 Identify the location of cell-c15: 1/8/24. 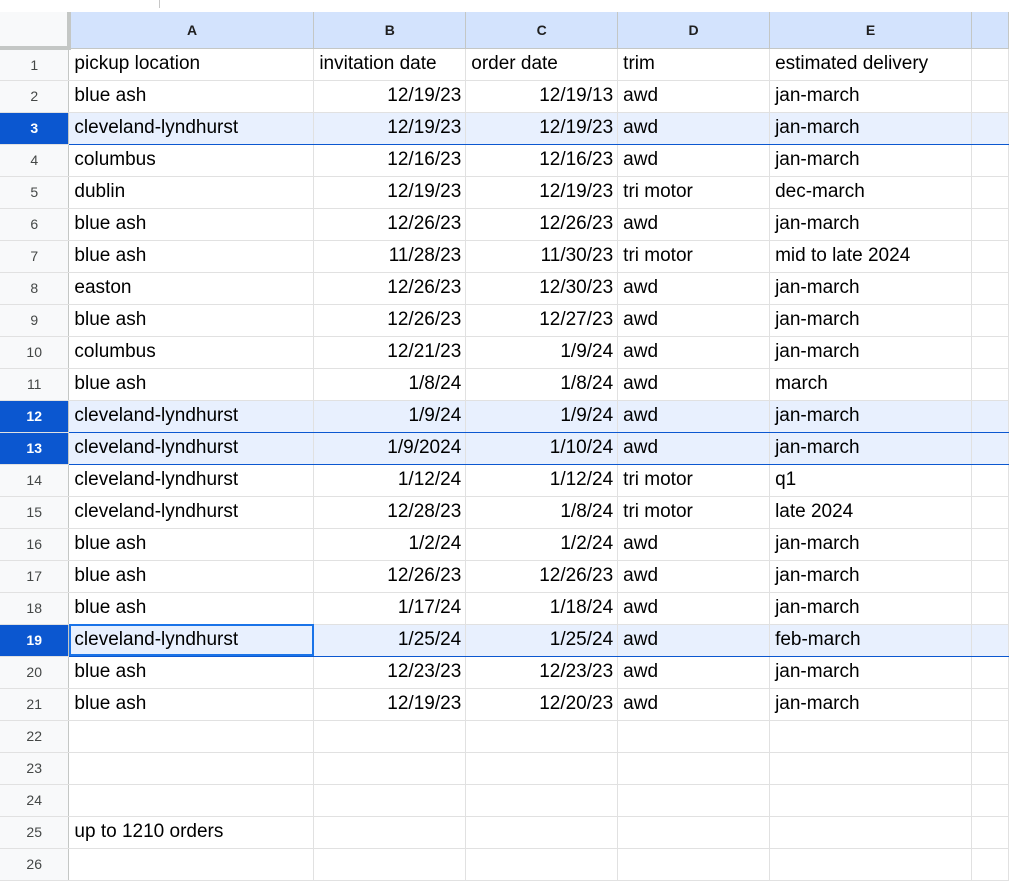
(542, 512).